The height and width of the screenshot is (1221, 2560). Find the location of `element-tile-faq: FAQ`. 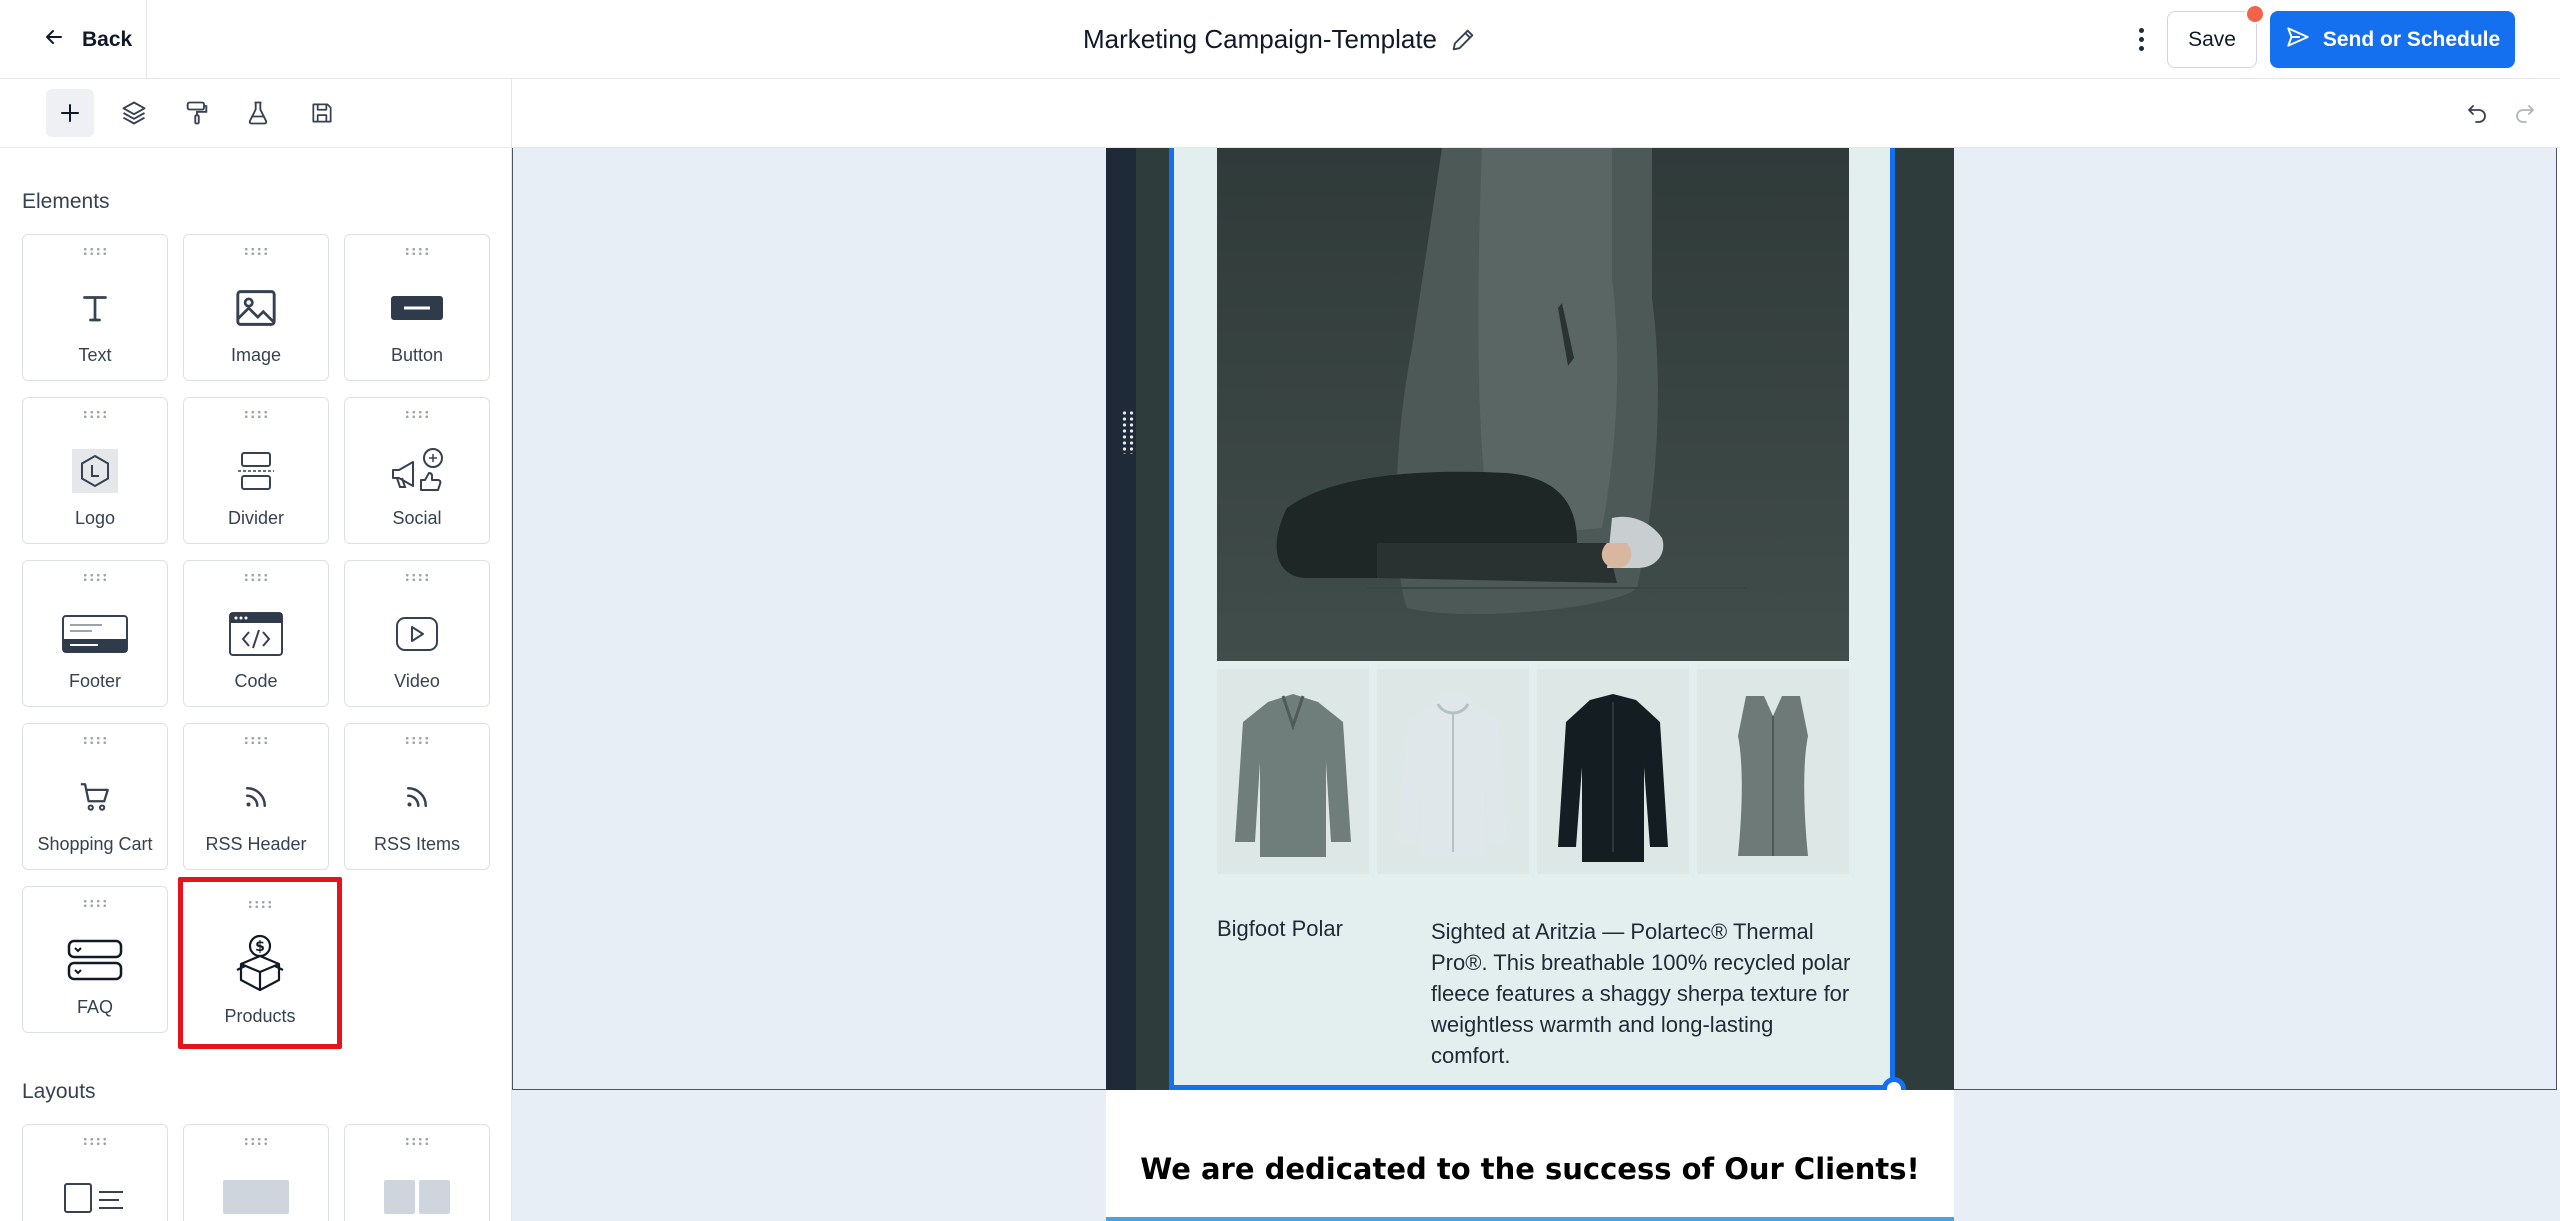

element-tile-faq: FAQ is located at coordinates (95, 959).